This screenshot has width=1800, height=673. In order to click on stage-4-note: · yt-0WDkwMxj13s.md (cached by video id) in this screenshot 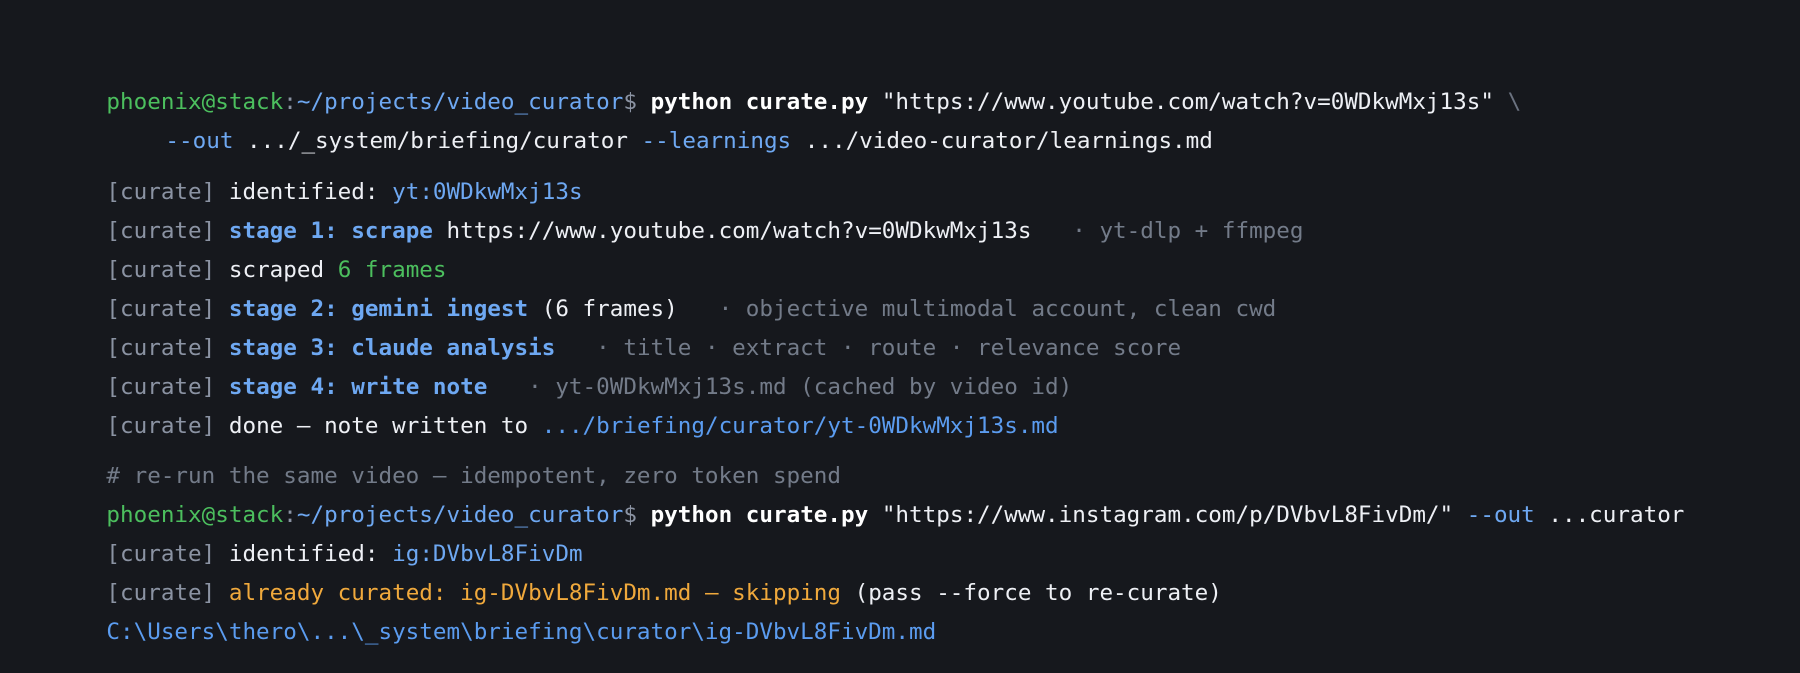, I will do `click(800, 387)`.